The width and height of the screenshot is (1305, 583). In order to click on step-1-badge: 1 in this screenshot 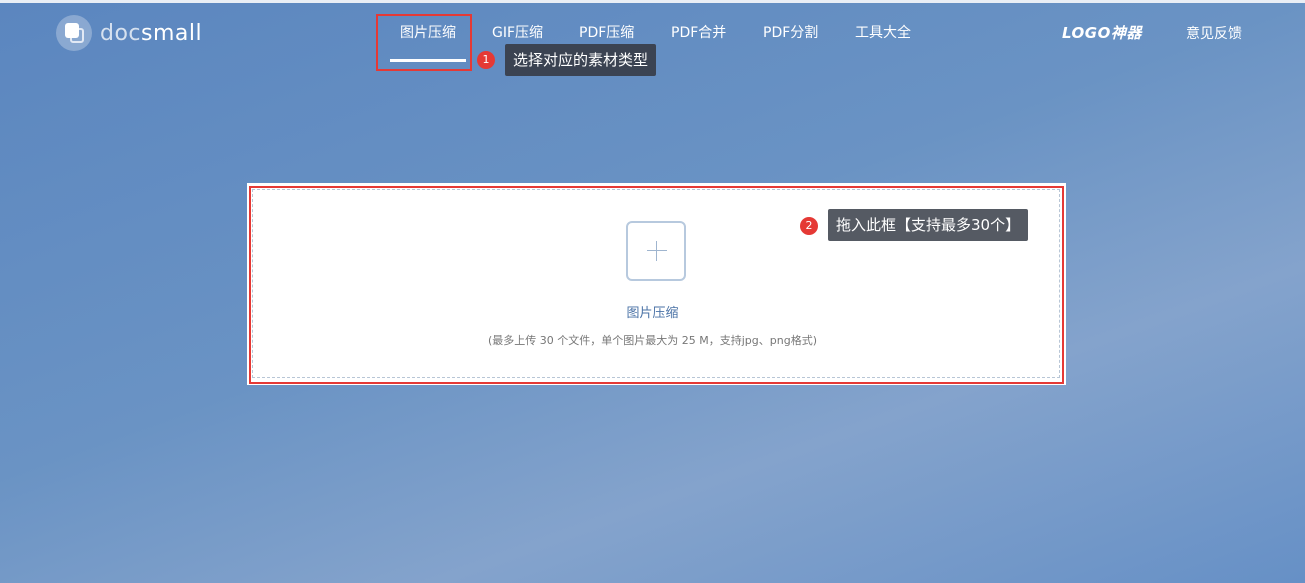, I will do `click(486, 60)`.